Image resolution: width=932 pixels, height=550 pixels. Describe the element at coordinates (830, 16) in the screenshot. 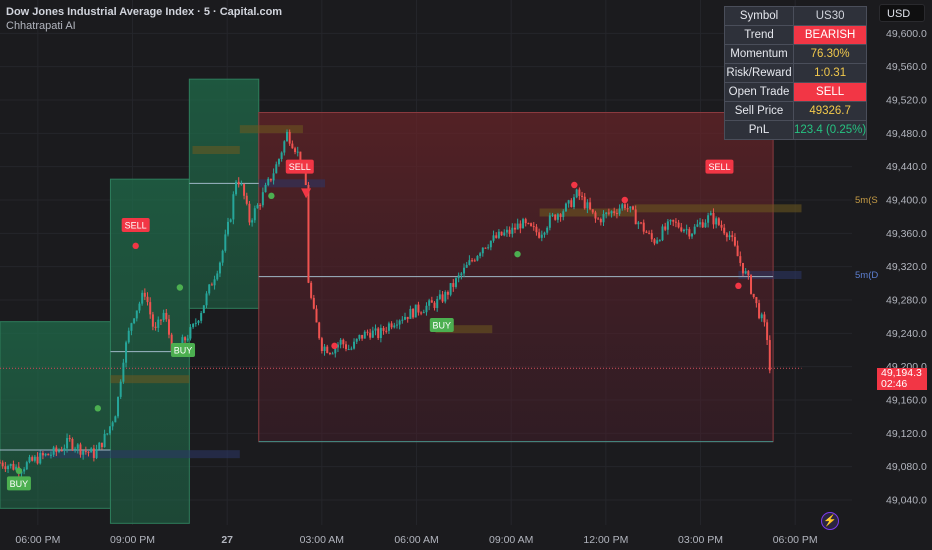

I see `info-value: US30` at that location.